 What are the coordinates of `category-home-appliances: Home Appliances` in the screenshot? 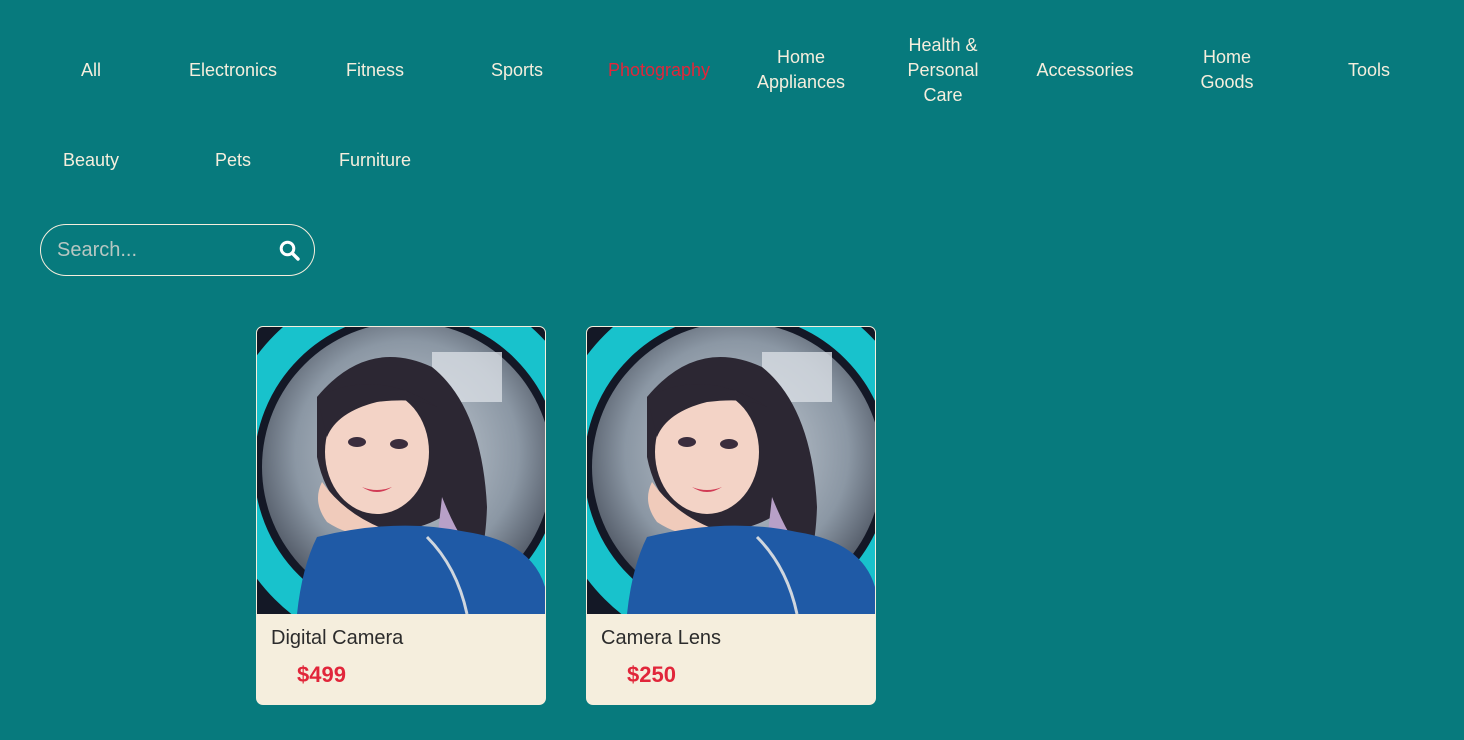 It's located at (801, 70).